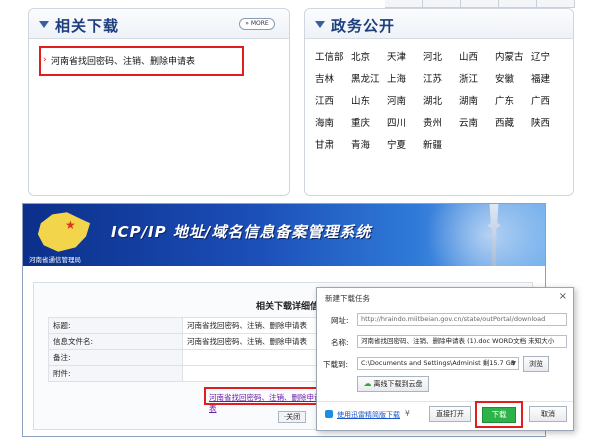 Image resolution: width=605 pixels, height=443 pixels. What do you see at coordinates (55, 260) in the screenshot?
I see `banner-subtitle: 河南省通信管理局` at bounding box center [55, 260].